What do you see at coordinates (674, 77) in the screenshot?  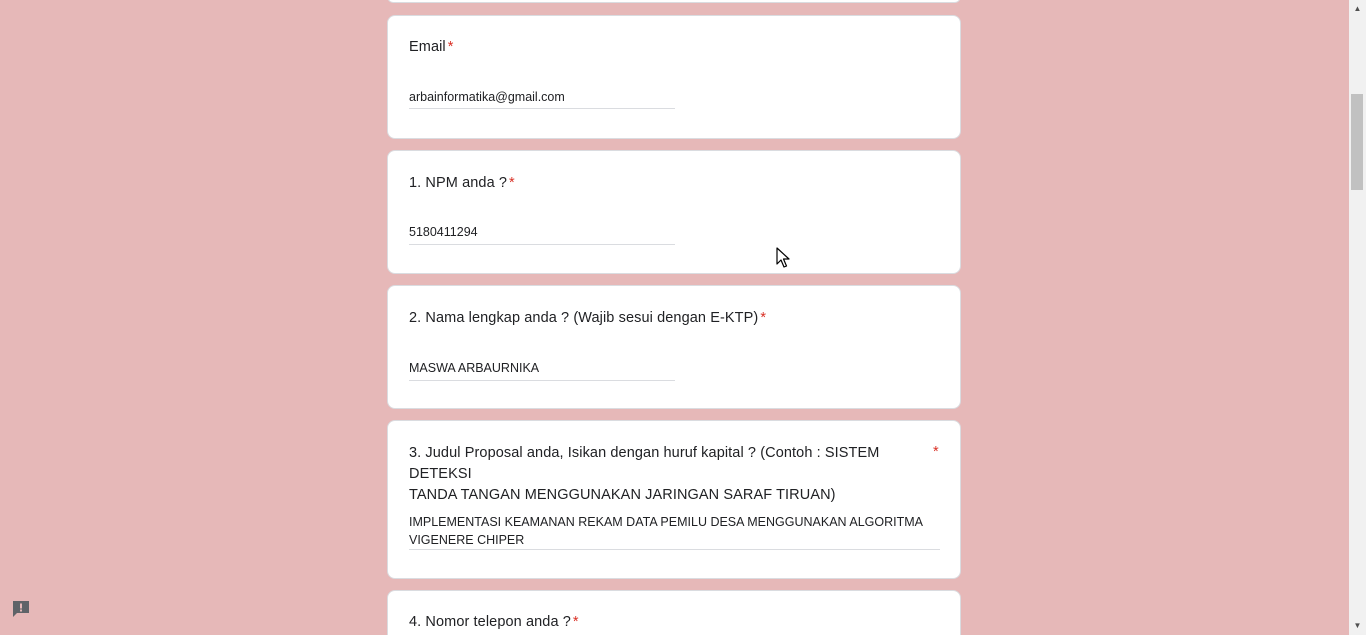 I see `email-question-card: Email * arbainformatika@gmail.com` at bounding box center [674, 77].